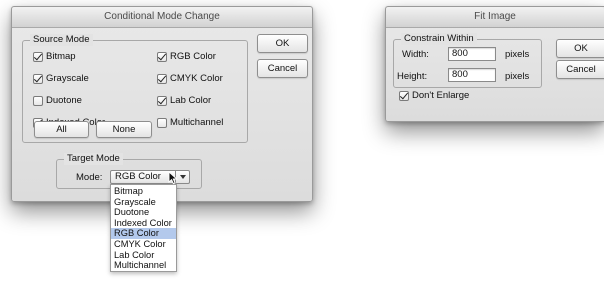 Image resolution: width=604 pixels, height=288 pixels. I want to click on constrain-within-legend: Constrain Within, so click(439, 39).